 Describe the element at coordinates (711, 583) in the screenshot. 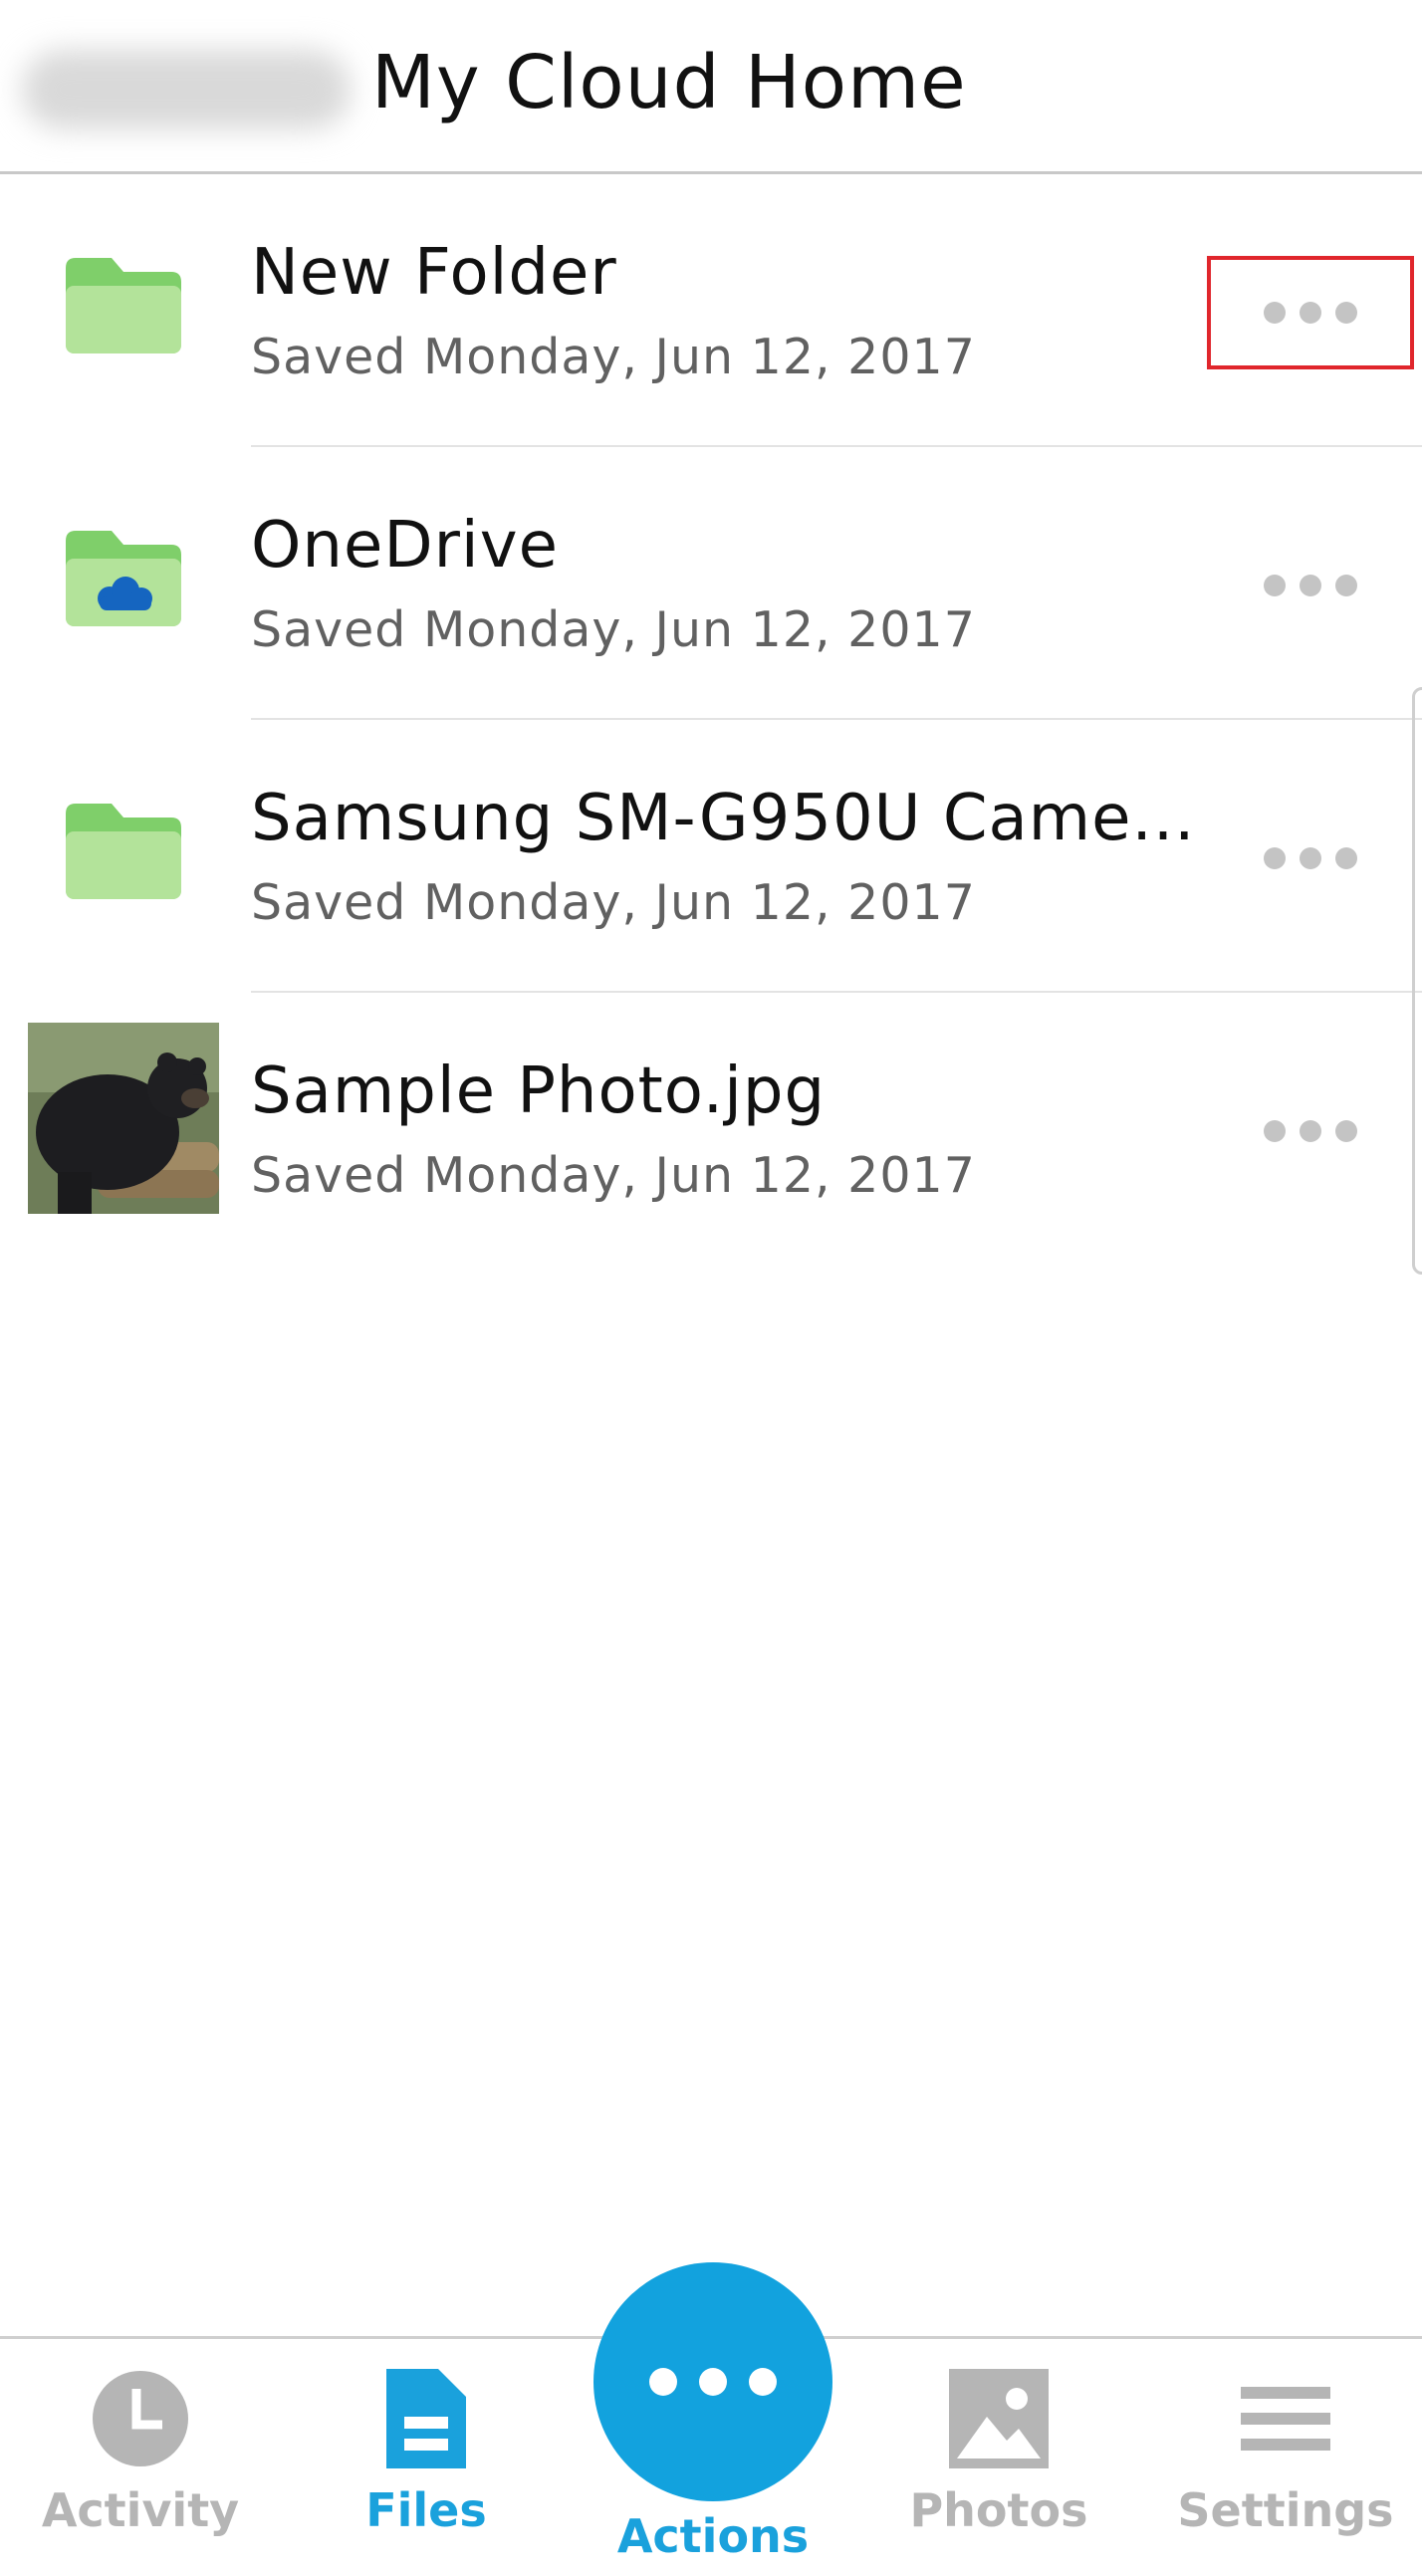

I see `list-item: OneDrive Saved Monday, Jun 12, 2017` at that location.